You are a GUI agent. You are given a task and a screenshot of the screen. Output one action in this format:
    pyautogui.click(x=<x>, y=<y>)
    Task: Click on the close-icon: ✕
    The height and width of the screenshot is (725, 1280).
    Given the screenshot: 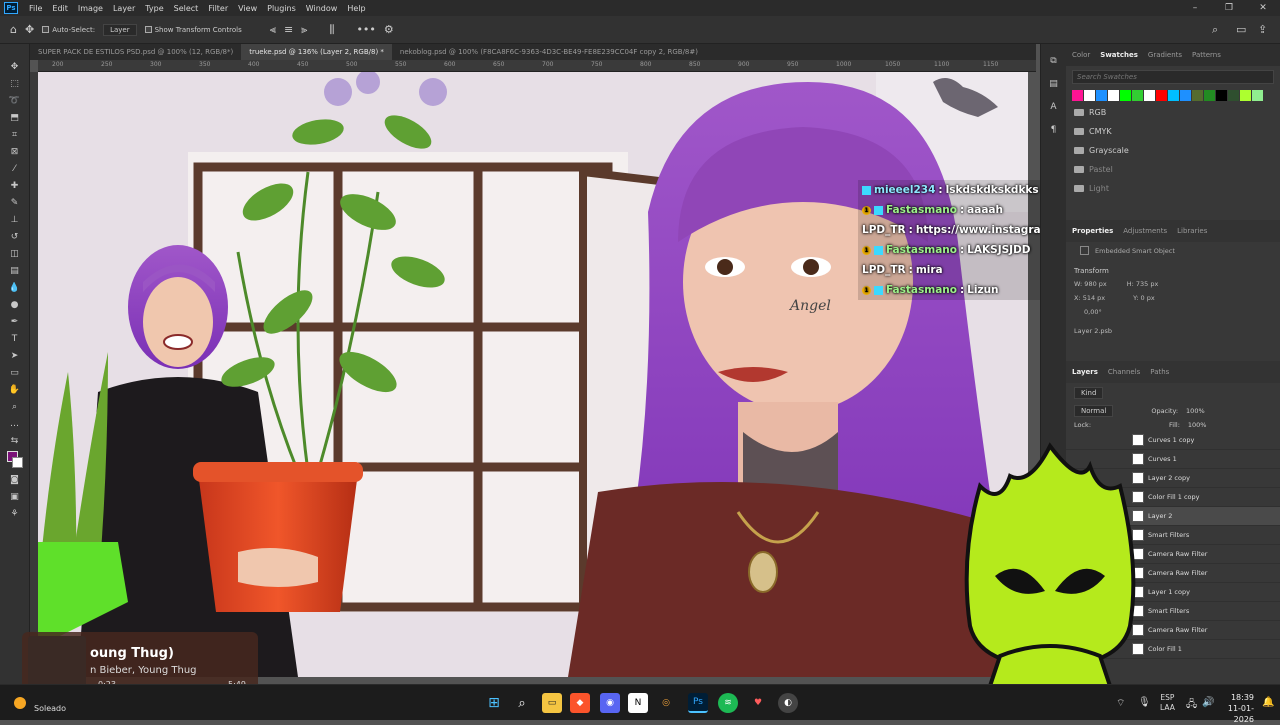 What is the action you would take?
    pyautogui.click(x=1263, y=8)
    